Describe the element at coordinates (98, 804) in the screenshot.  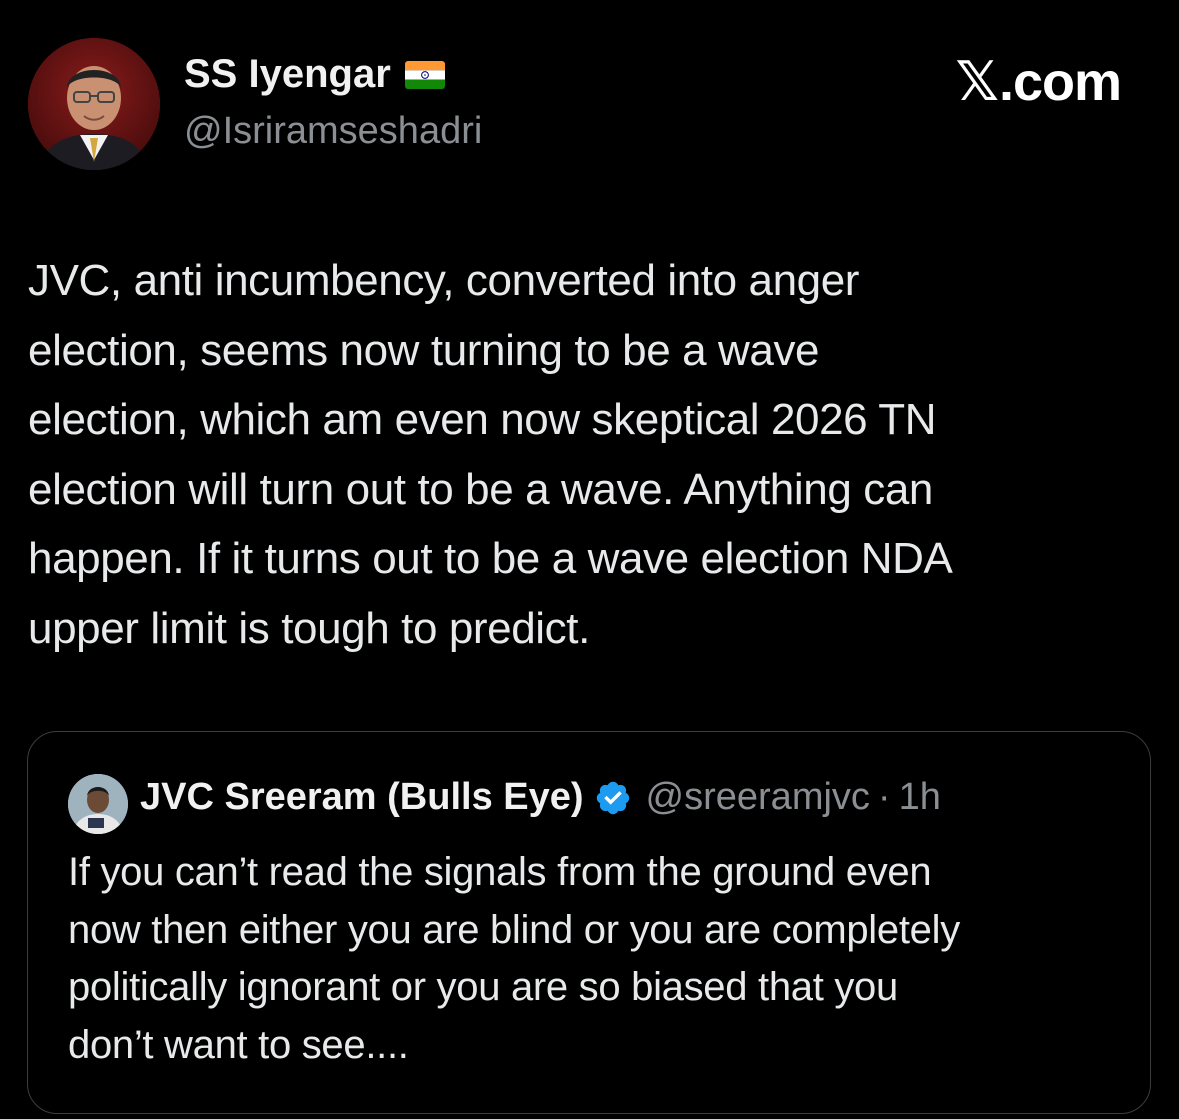
I see `quoted-author-avatar` at that location.